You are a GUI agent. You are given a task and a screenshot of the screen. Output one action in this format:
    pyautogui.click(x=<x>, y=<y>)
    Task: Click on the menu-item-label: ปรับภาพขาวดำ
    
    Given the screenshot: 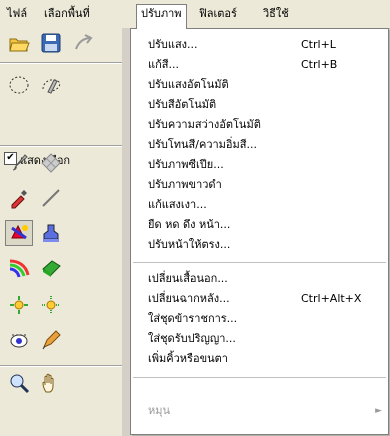 What is the action you would take?
    pyautogui.click(x=185, y=184)
    